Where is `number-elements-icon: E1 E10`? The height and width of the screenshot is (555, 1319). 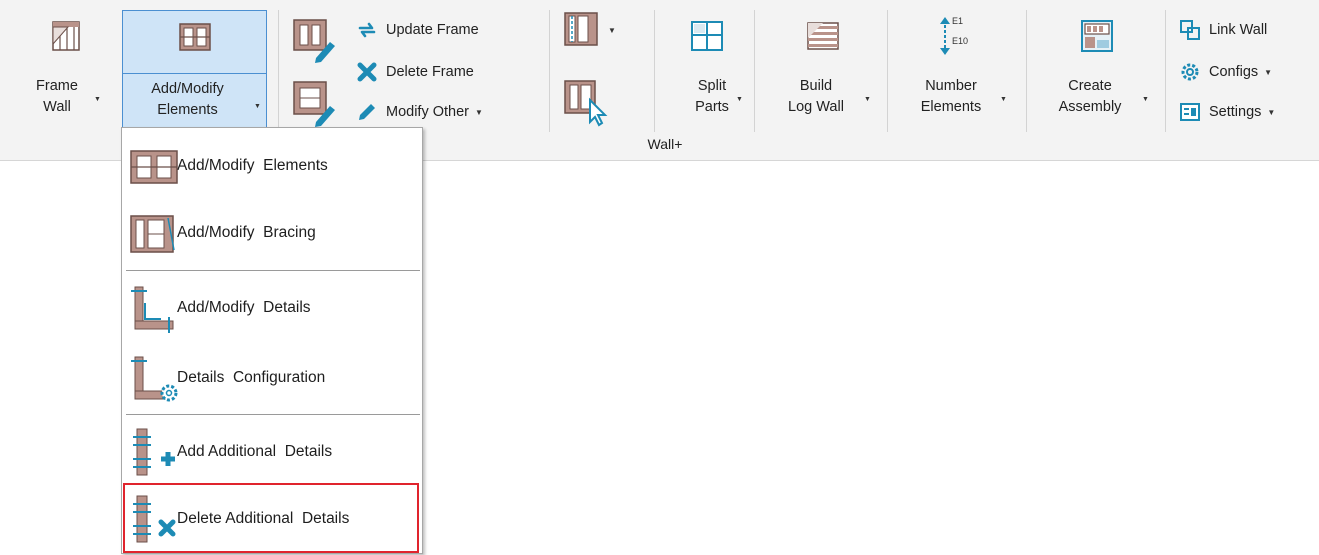 number-elements-icon: E1 E10 is located at coordinates (960, 37).